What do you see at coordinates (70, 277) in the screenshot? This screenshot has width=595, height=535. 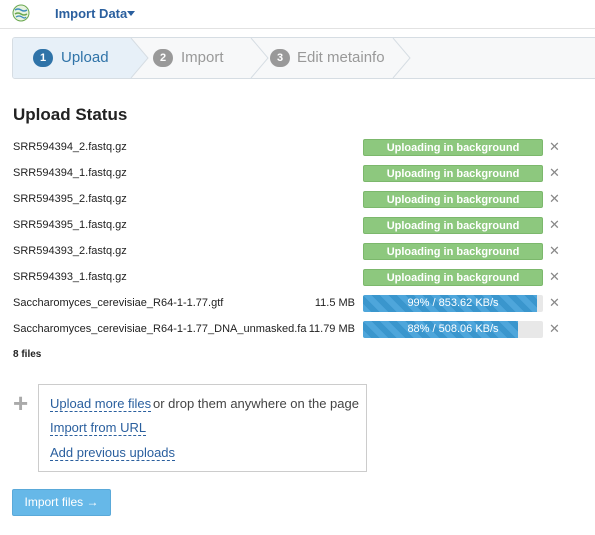 I see `file-name: SRR594393_1.fastq.gz` at bounding box center [70, 277].